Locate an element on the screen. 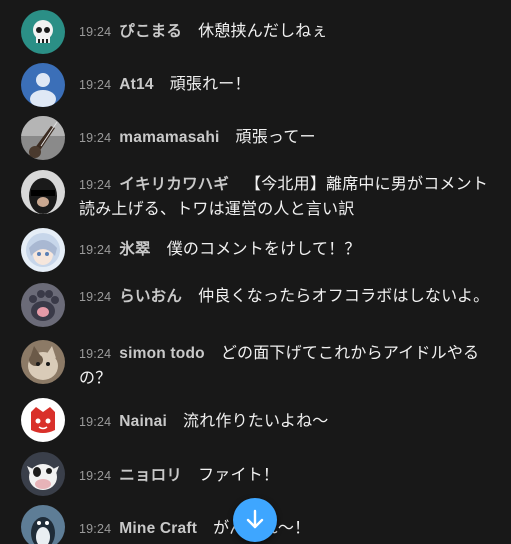 This screenshot has height=544, width=511. red-mascot-avatar-icon is located at coordinates (43, 420).